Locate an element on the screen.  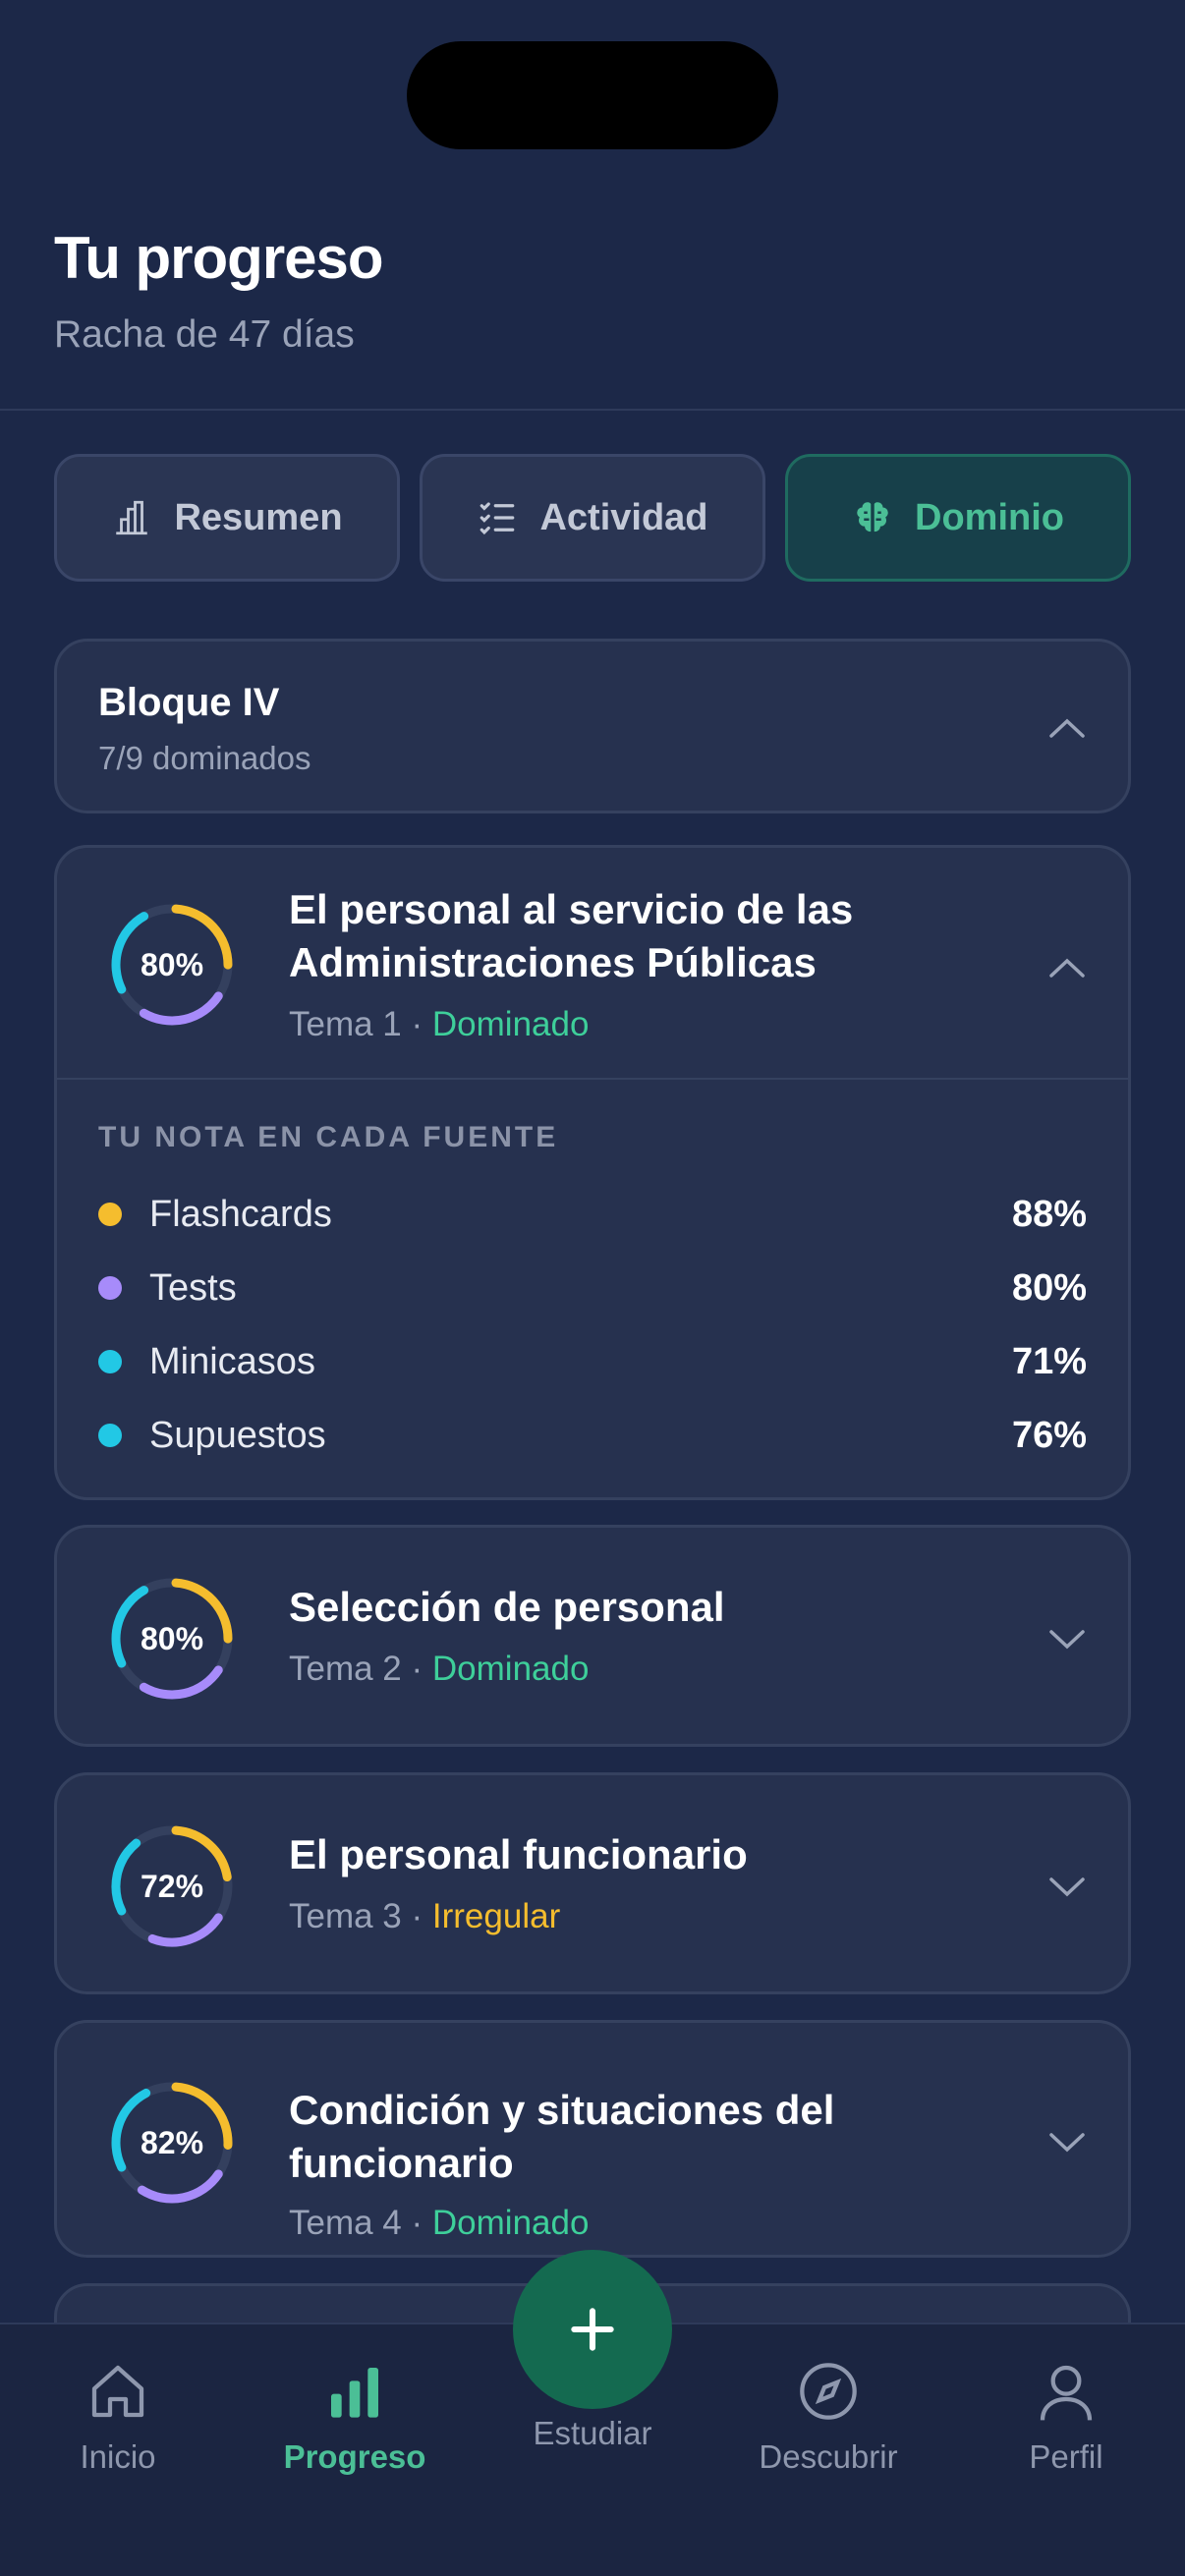
tab-dominio: Dominio is located at coordinates (958, 518).